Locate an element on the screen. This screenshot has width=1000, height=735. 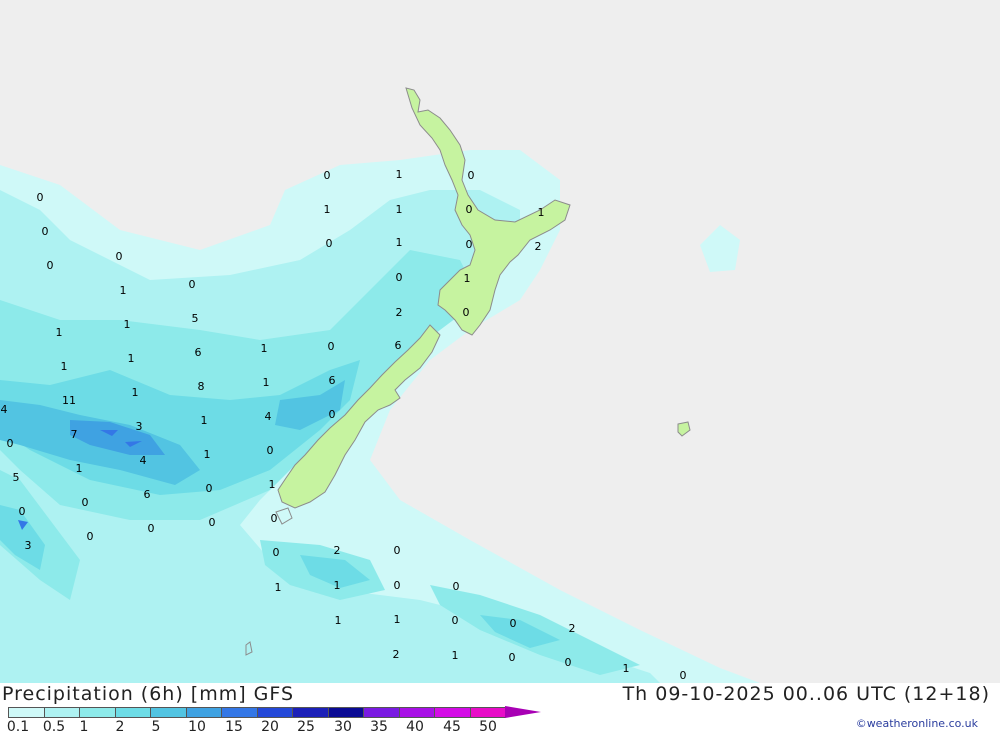
credit-link: ©weatheronline.co.uk is located at coordinates (917, 723).